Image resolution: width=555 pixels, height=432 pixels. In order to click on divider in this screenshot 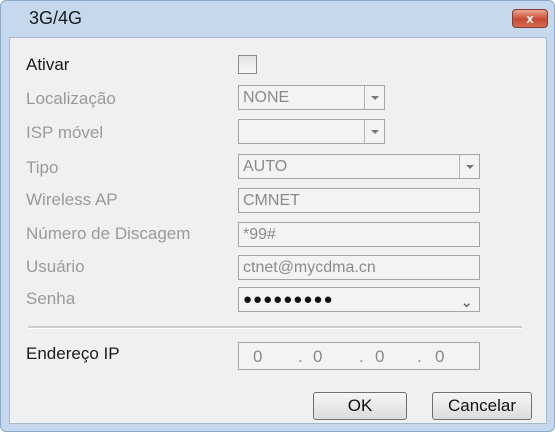, I will do `click(275, 327)`.